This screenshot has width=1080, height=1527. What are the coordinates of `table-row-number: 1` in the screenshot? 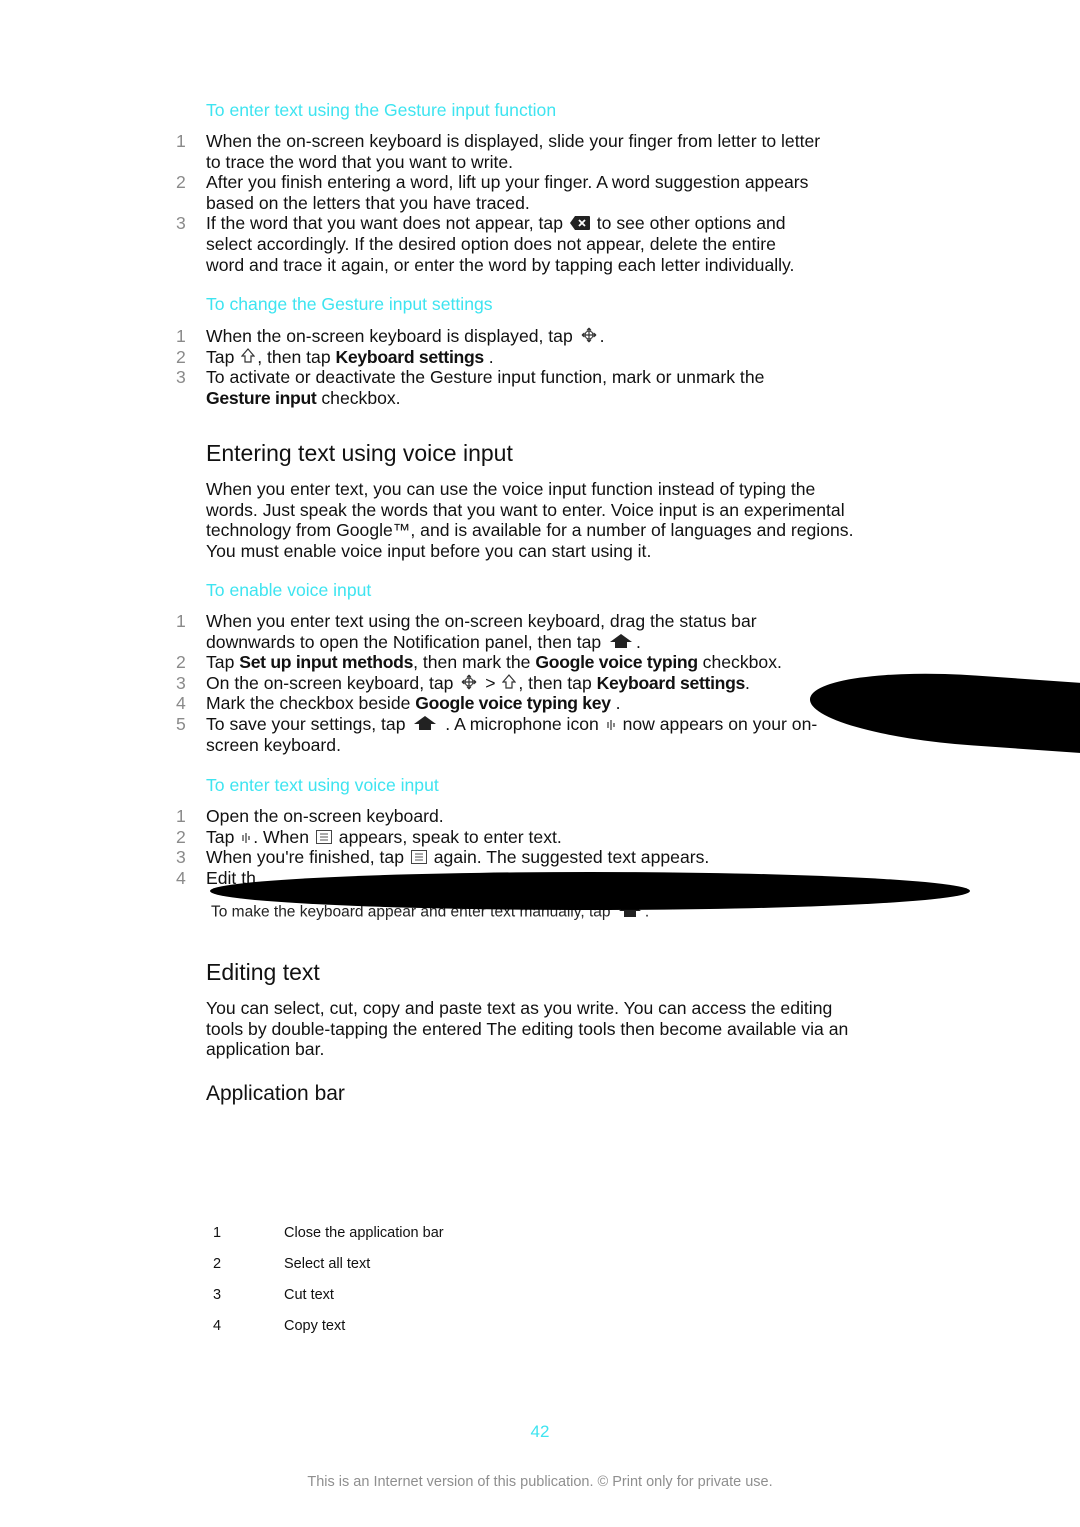 It's located at (217, 1233).